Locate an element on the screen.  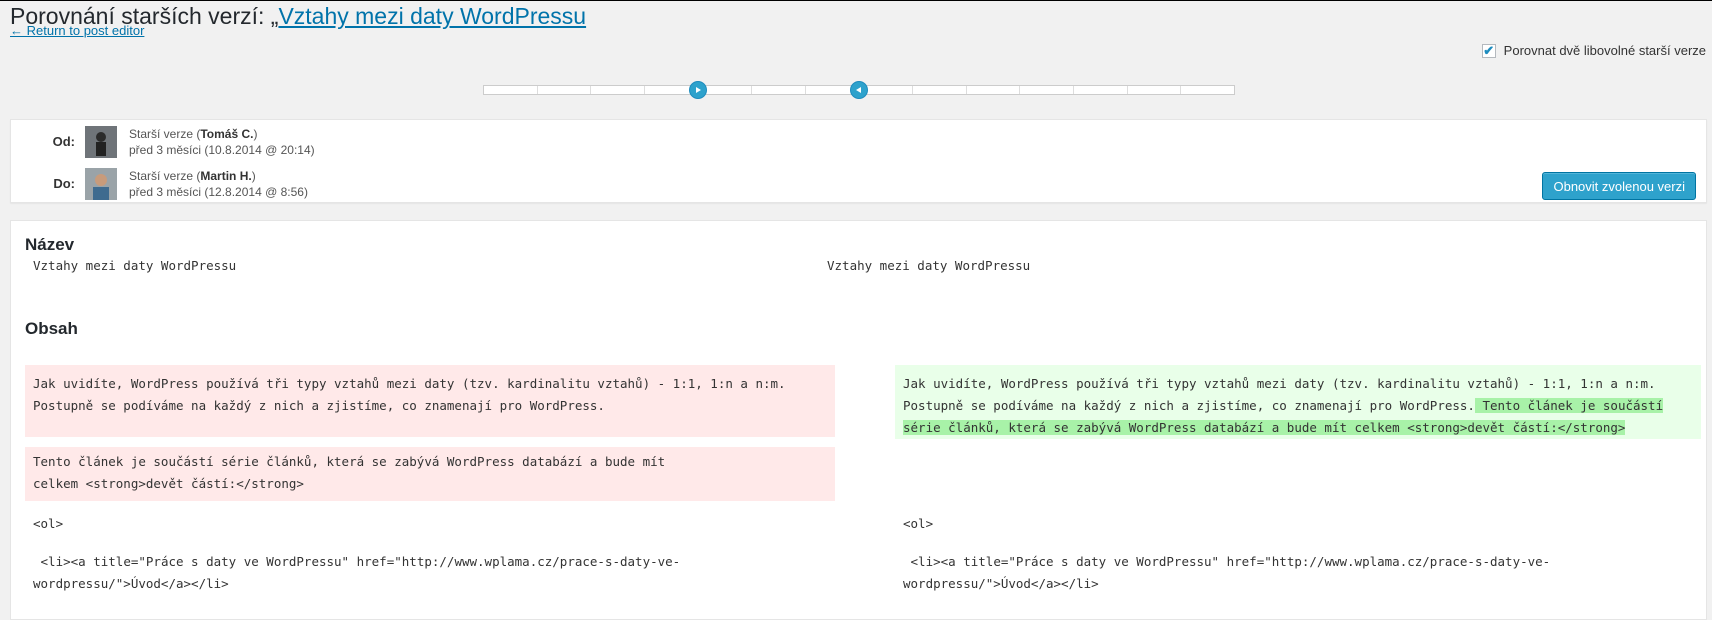
to-time-ago: před 3 měsíci is located at coordinates (165, 192).